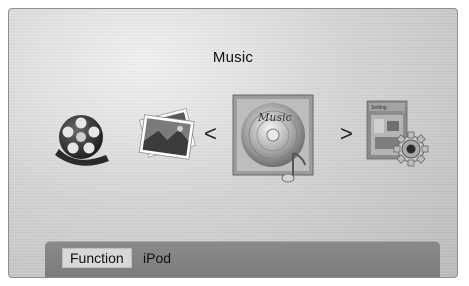  I want to click on function-button: Function, so click(97, 258).